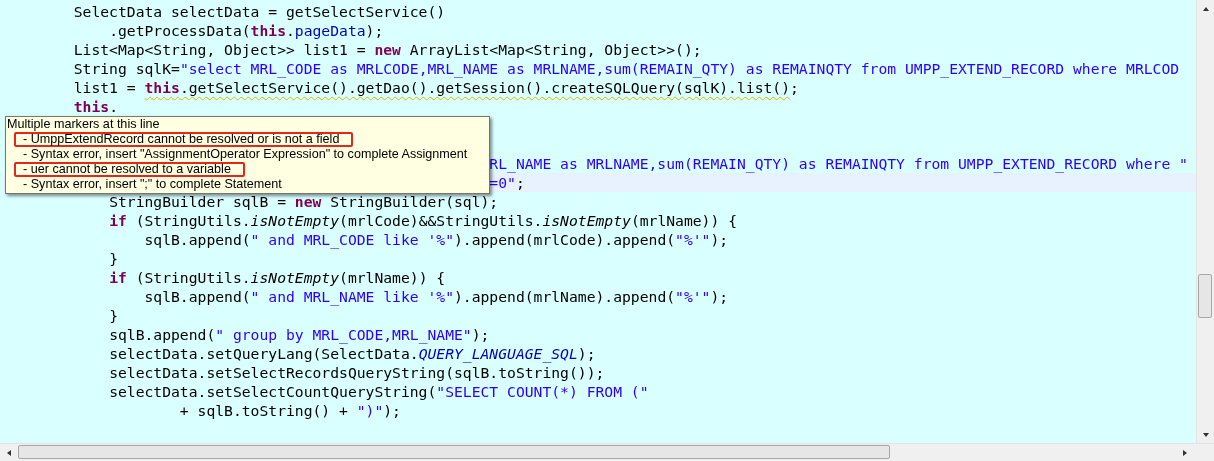  I want to click on code-line: sqlB.append(" and MRL_NAME like '%").append(mrlName).append("%'");, so click(436, 296).